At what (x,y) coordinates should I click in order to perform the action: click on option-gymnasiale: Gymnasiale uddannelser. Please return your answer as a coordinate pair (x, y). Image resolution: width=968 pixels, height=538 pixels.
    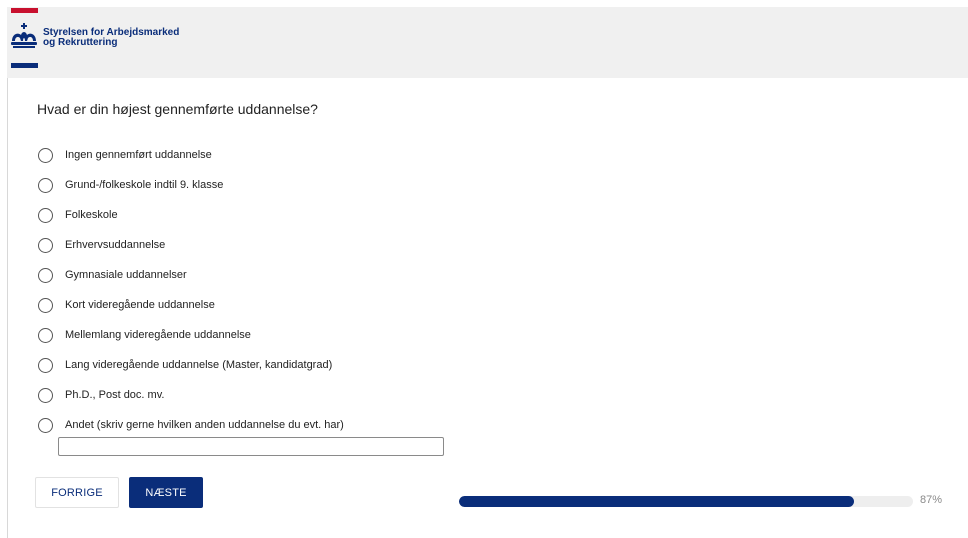
    Looking at the image, I should click on (287, 275).